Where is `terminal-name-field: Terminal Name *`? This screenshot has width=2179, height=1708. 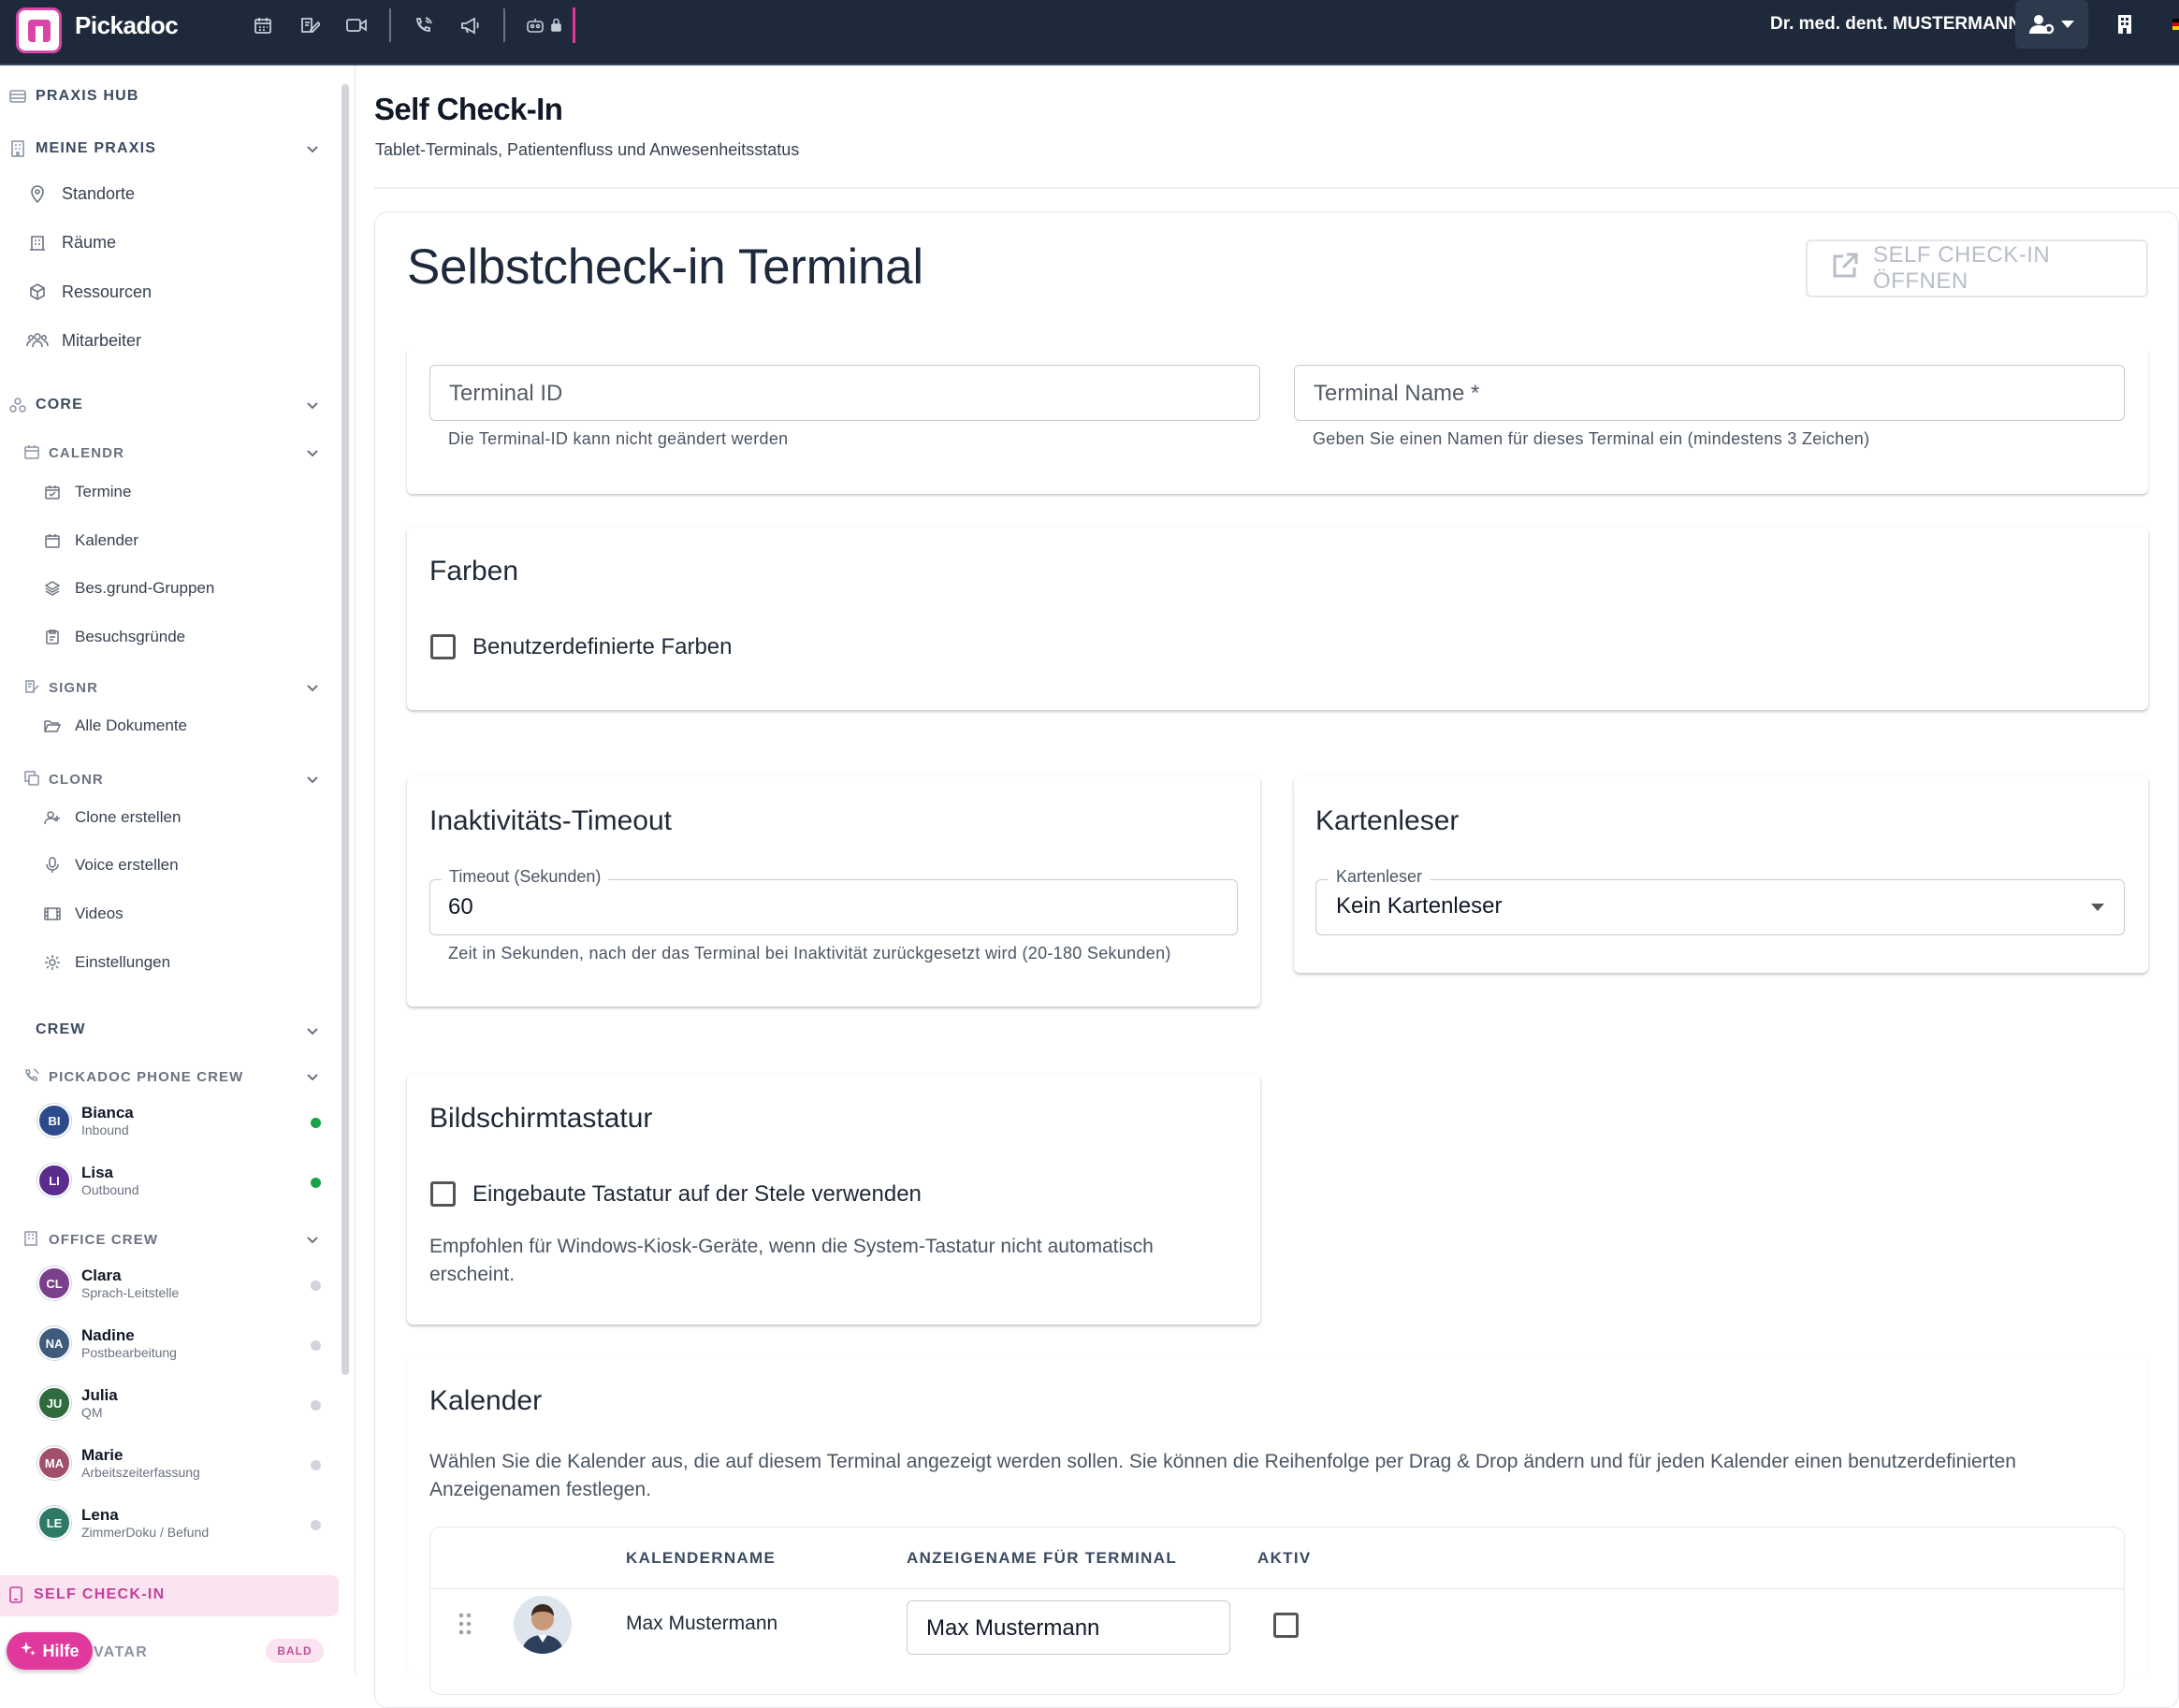 terminal-name-field: Terminal Name * is located at coordinates (1709, 393).